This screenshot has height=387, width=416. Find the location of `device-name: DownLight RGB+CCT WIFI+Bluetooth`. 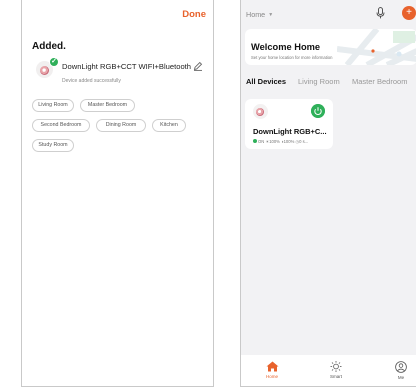

device-name: DownLight RGB+CCT WIFI+Bluetooth is located at coordinates (127, 66).